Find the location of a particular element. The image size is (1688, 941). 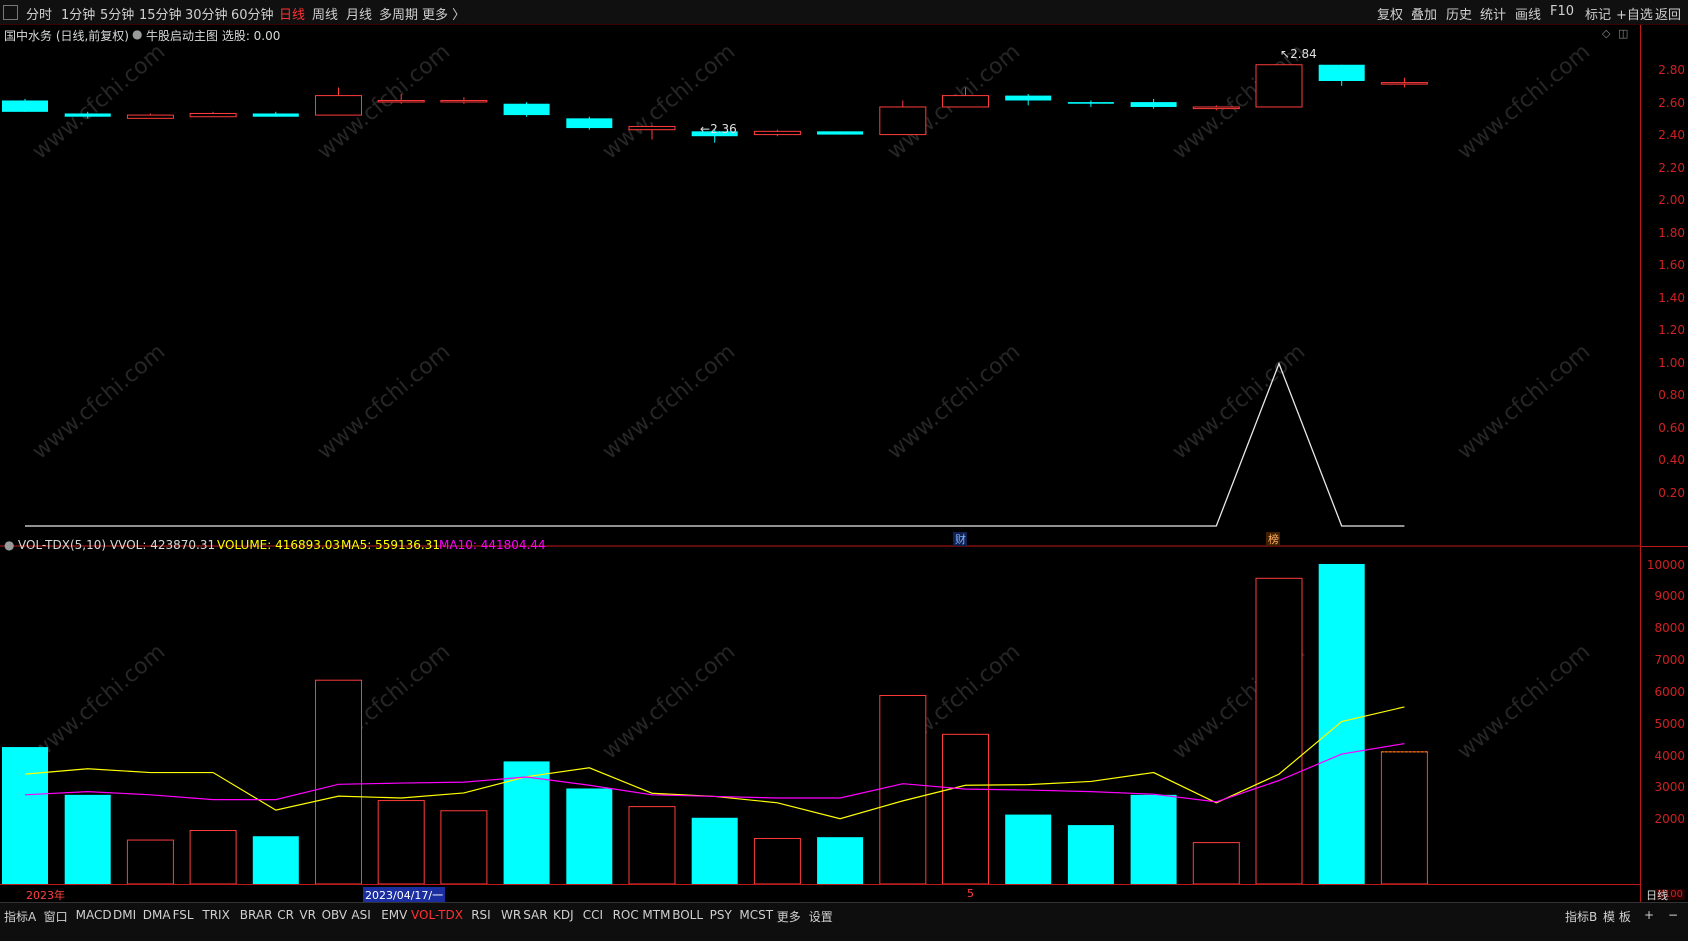

volume-tick-label: 3000 is located at coordinates (1669, 787).